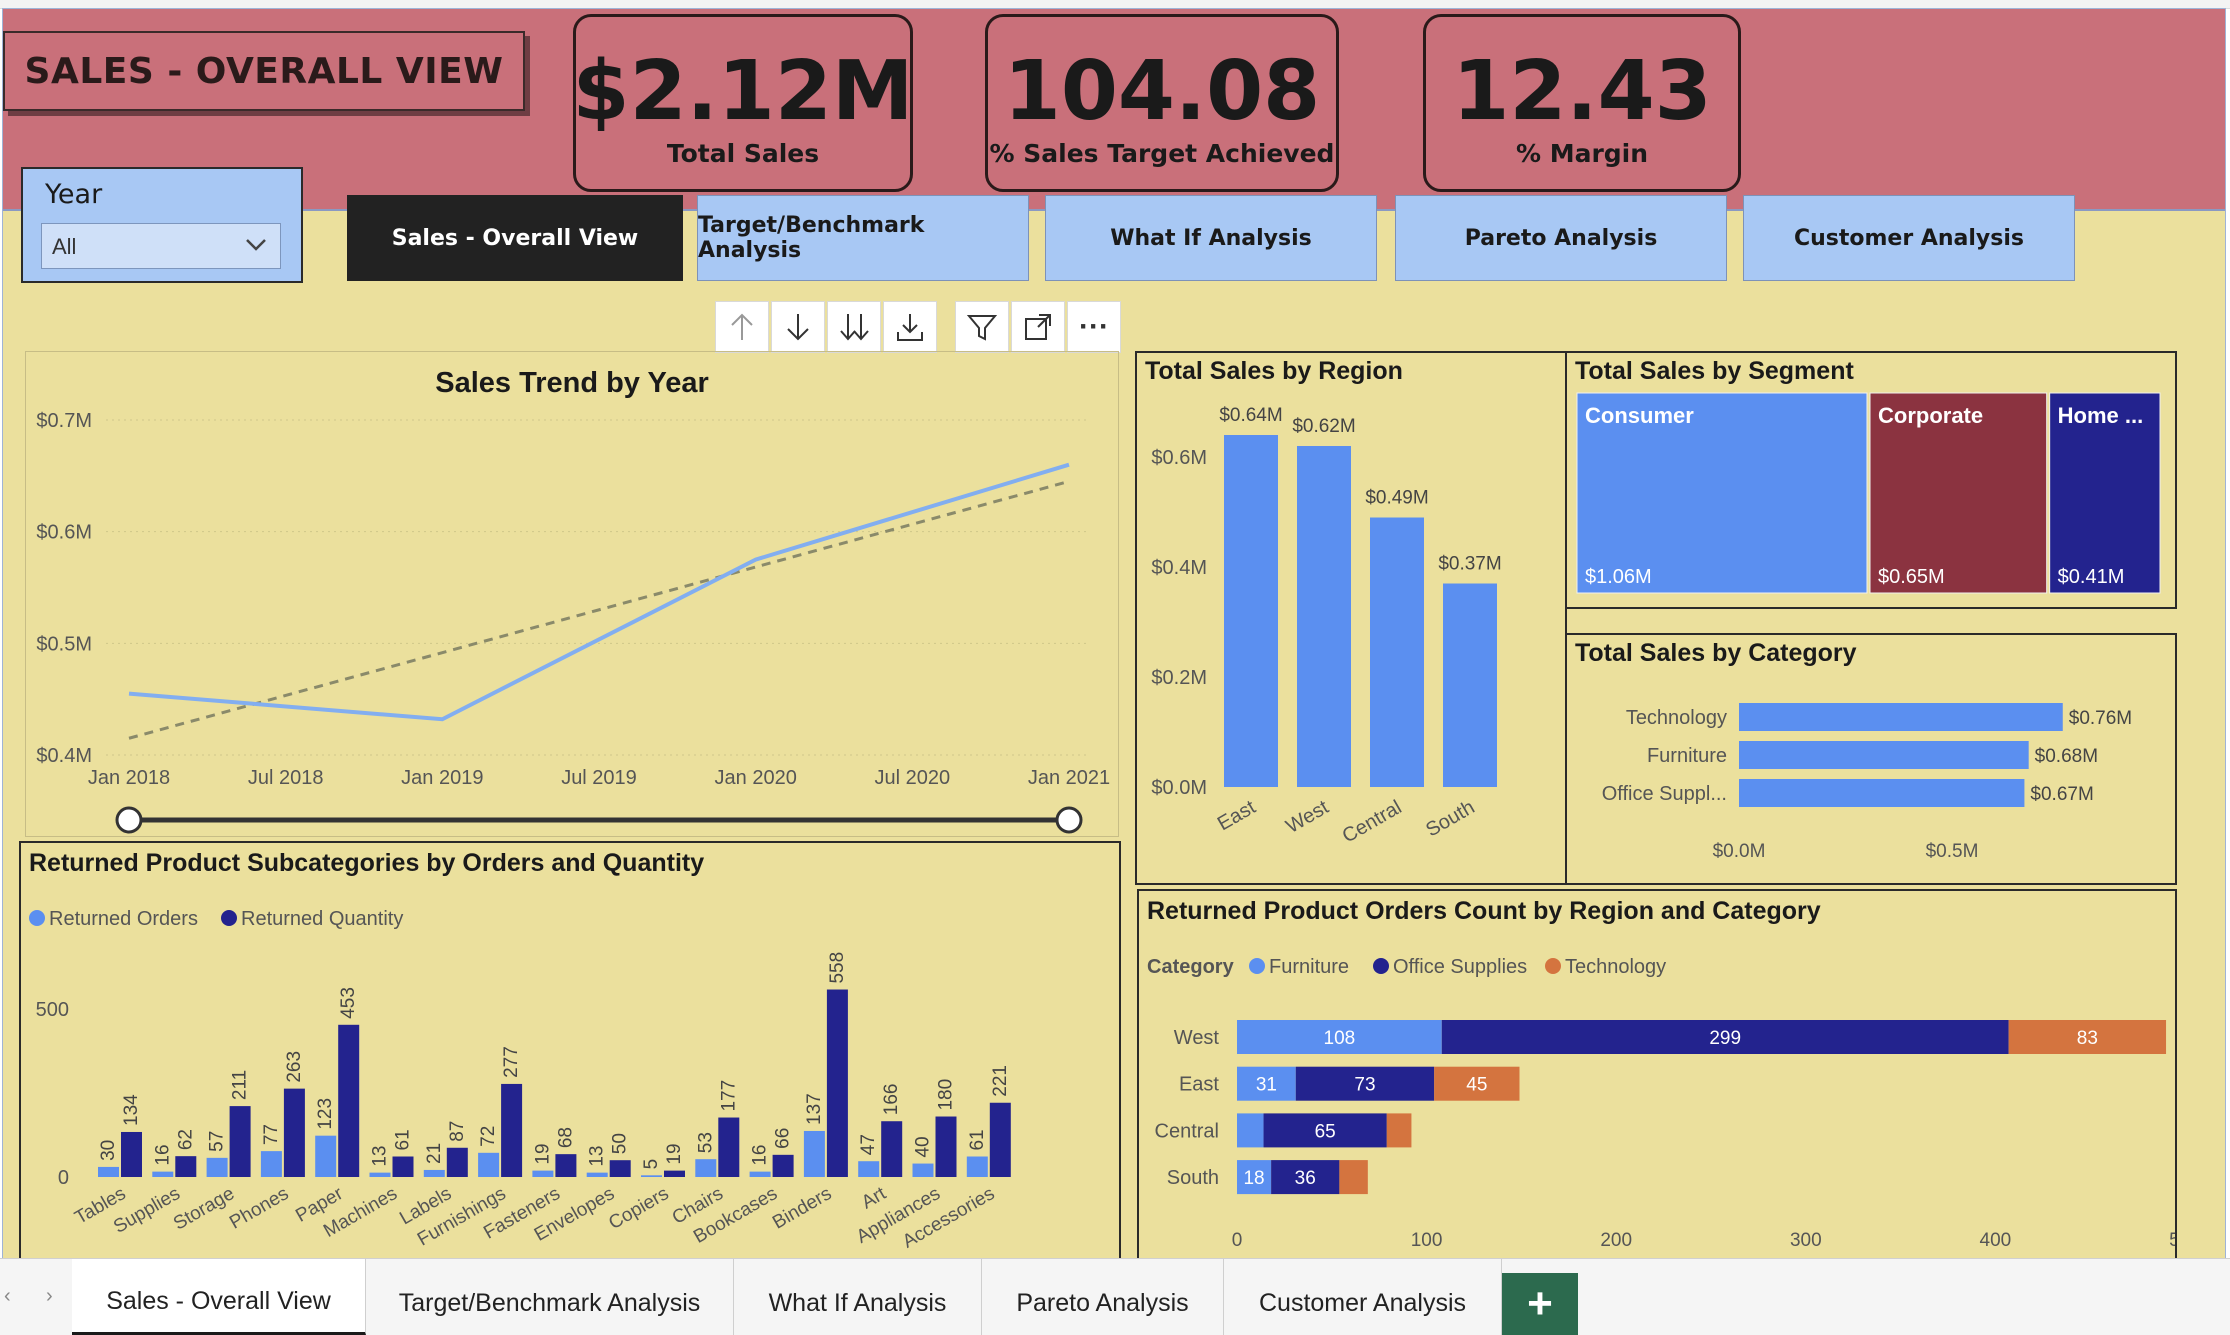  I want to click on data-label: 45, so click(1476, 1085).